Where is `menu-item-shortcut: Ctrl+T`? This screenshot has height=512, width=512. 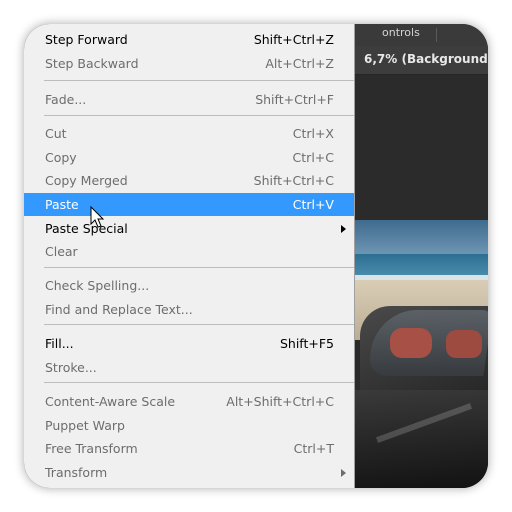
menu-item-shortcut: Ctrl+T is located at coordinates (313, 448).